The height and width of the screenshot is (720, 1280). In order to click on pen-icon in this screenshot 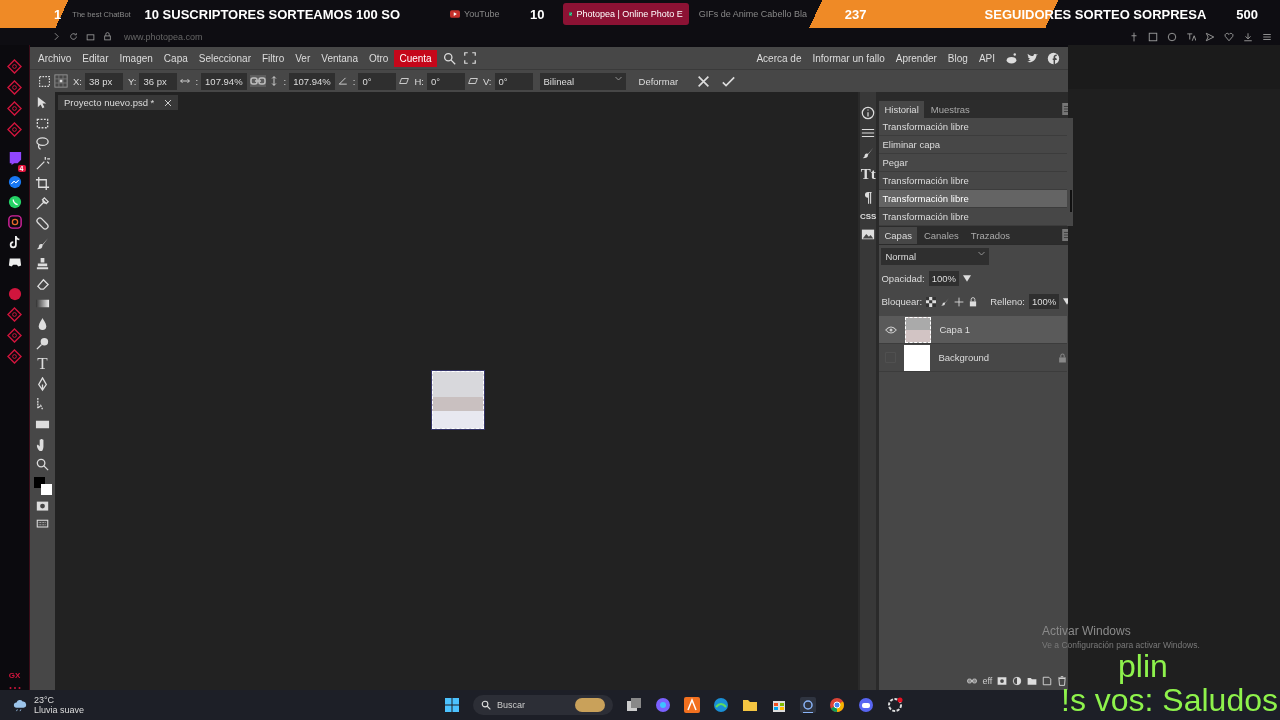, I will do `click(42, 384)`.